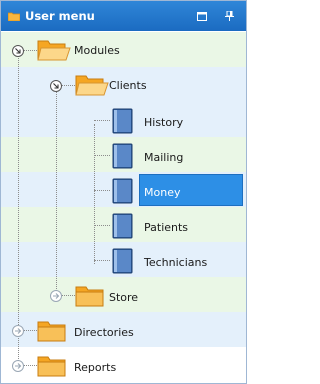  I want to click on tree-label-directories: Directories, so click(104, 332).